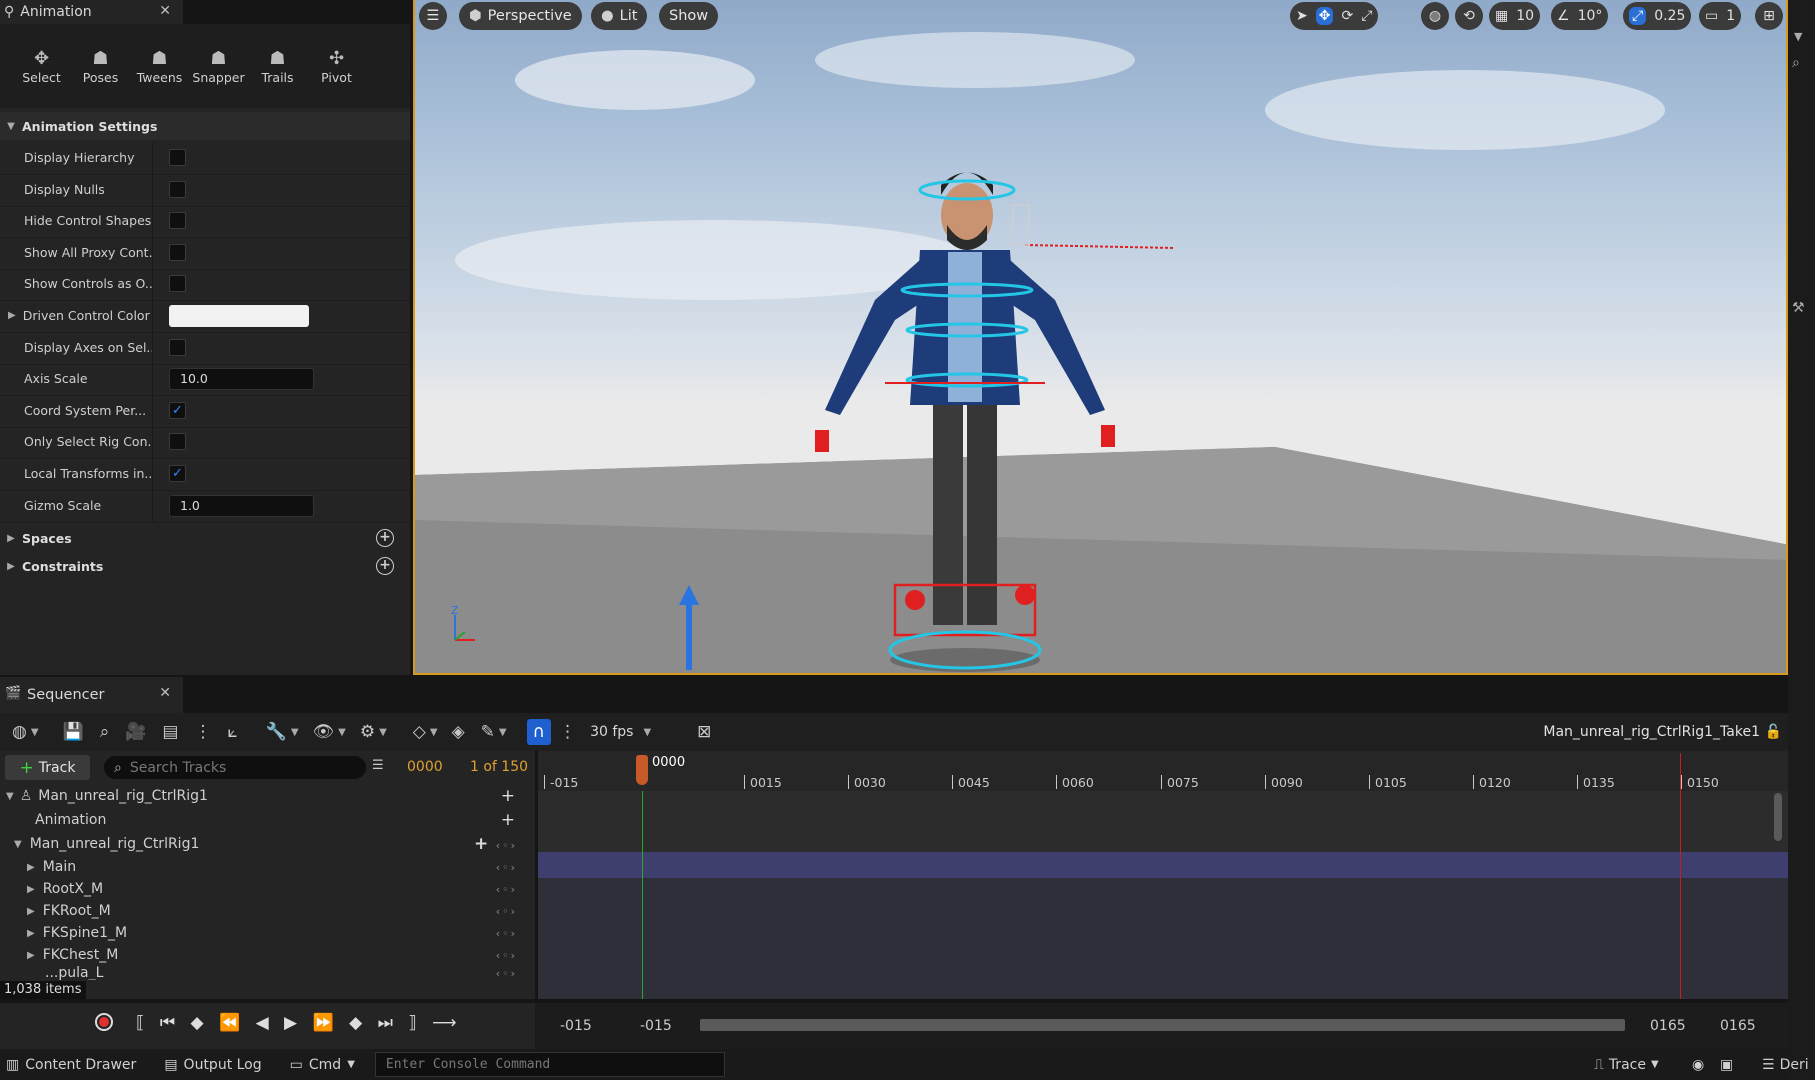 This screenshot has height=1080, width=1815. Describe the element at coordinates (1163, 865) in the screenshot. I see `section-bar` at that location.